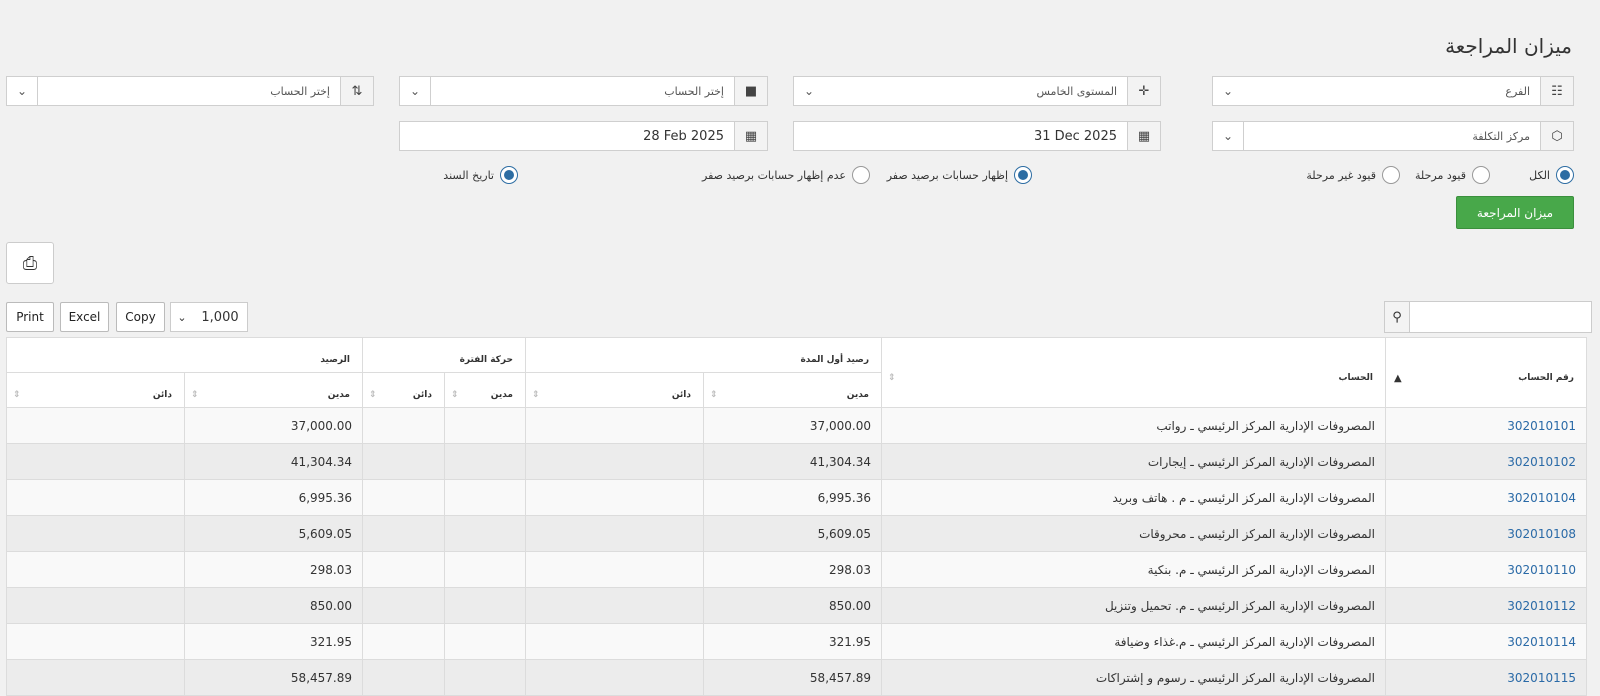 The height and width of the screenshot is (696, 1600). I want to click on opening-debit-cell: 6,995.36, so click(792, 497).